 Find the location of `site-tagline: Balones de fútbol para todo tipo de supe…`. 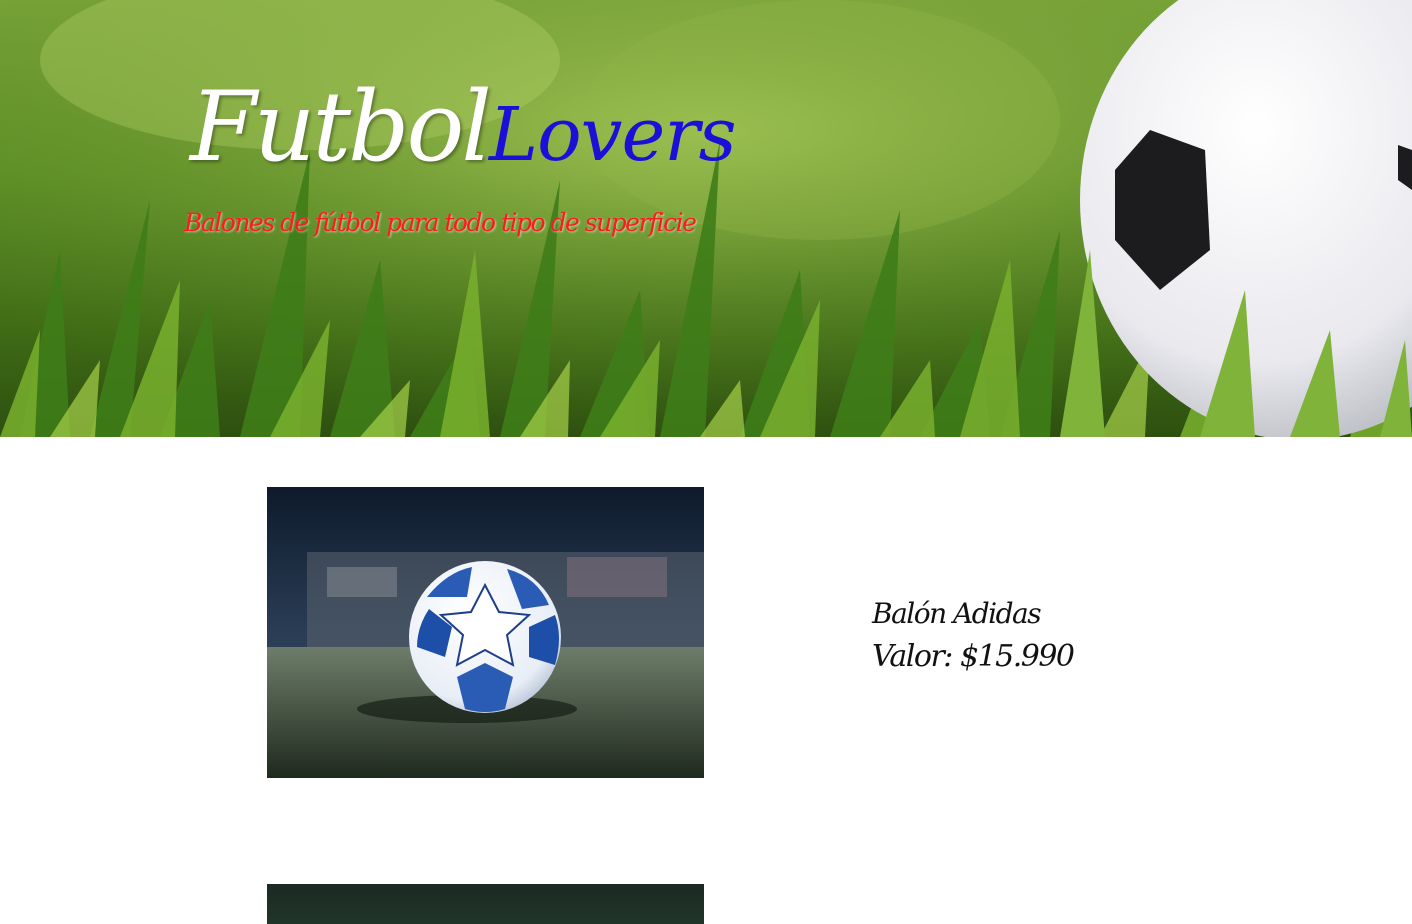

site-tagline: Balones de fútbol para todo tipo de supe… is located at coordinates (440, 222).